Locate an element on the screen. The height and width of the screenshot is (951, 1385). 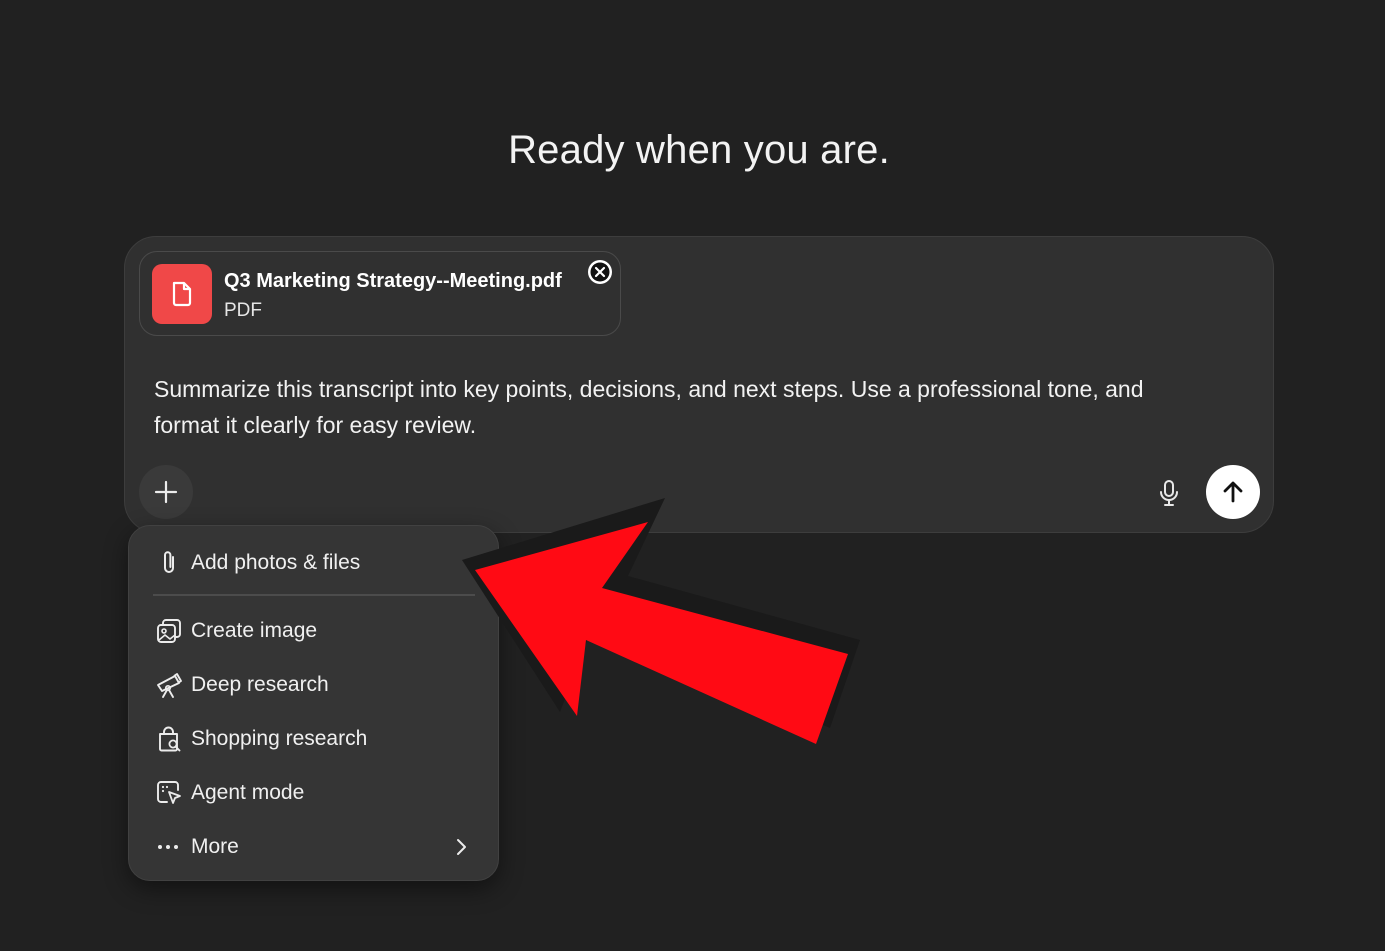
close-icon is located at coordinates (600, 272).